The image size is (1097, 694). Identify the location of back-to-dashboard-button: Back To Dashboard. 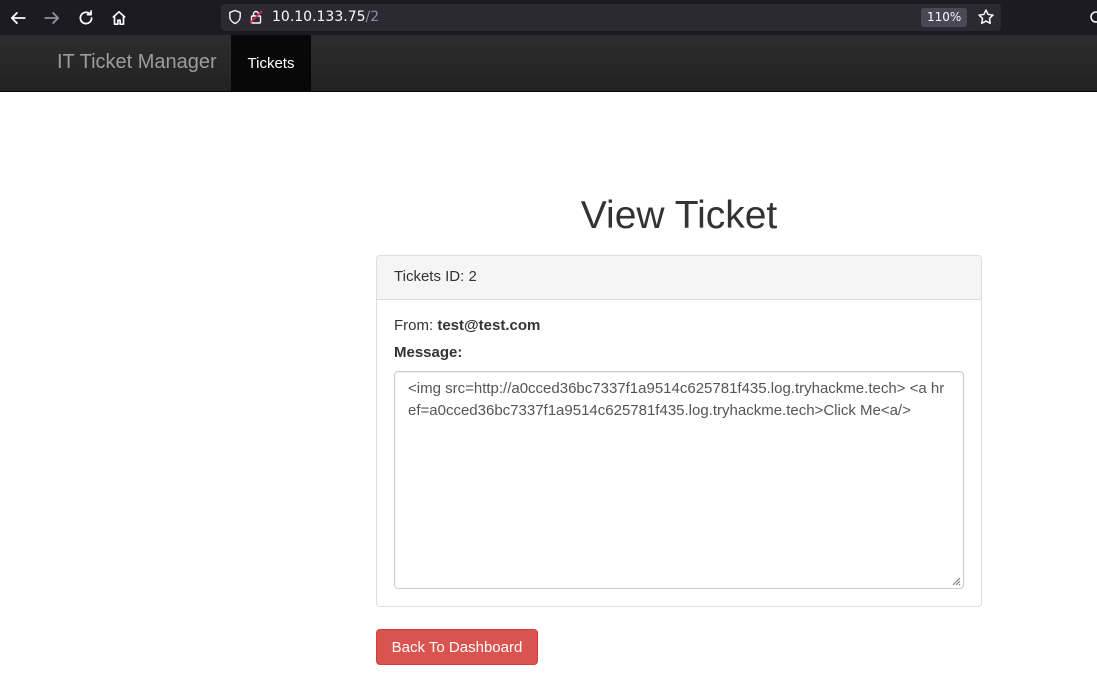
(457, 647).